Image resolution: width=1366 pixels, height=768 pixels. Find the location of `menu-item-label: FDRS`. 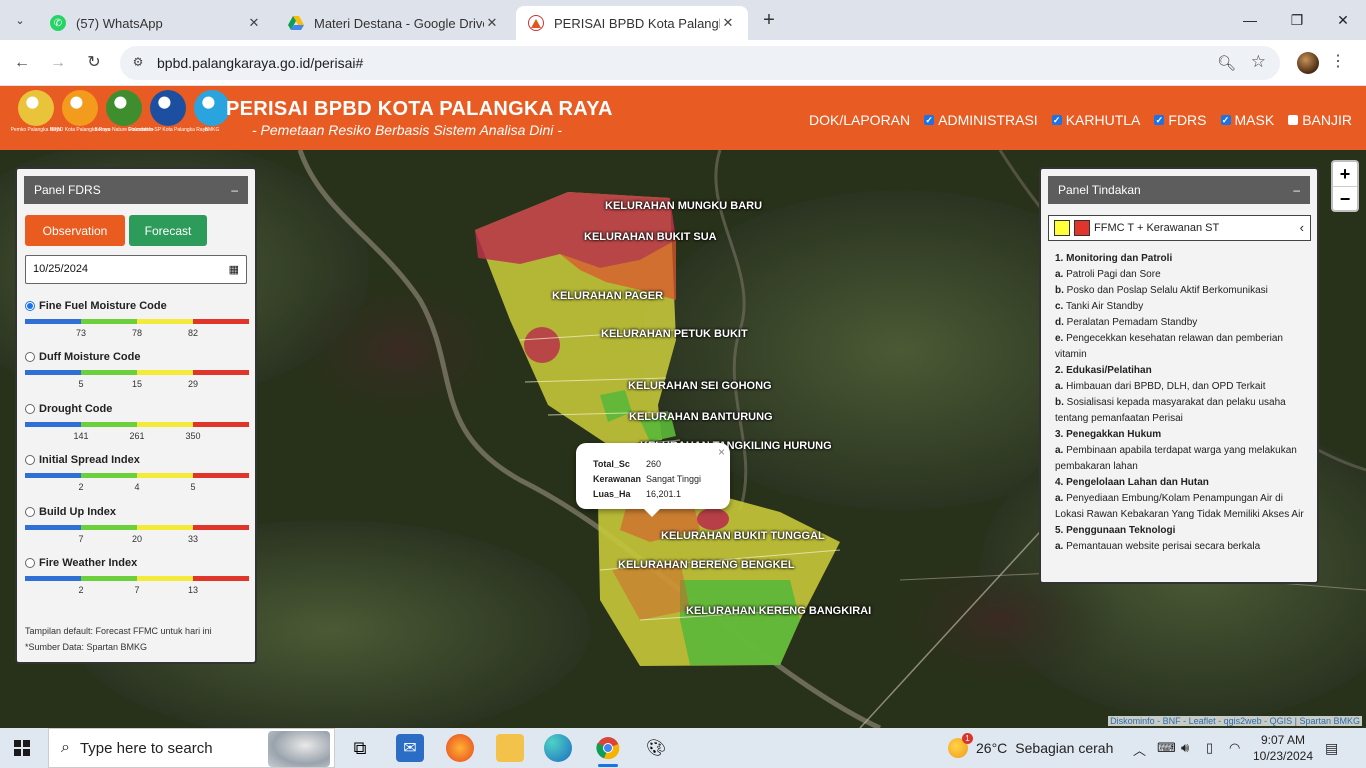

menu-item-label: FDRS is located at coordinates (1187, 120).